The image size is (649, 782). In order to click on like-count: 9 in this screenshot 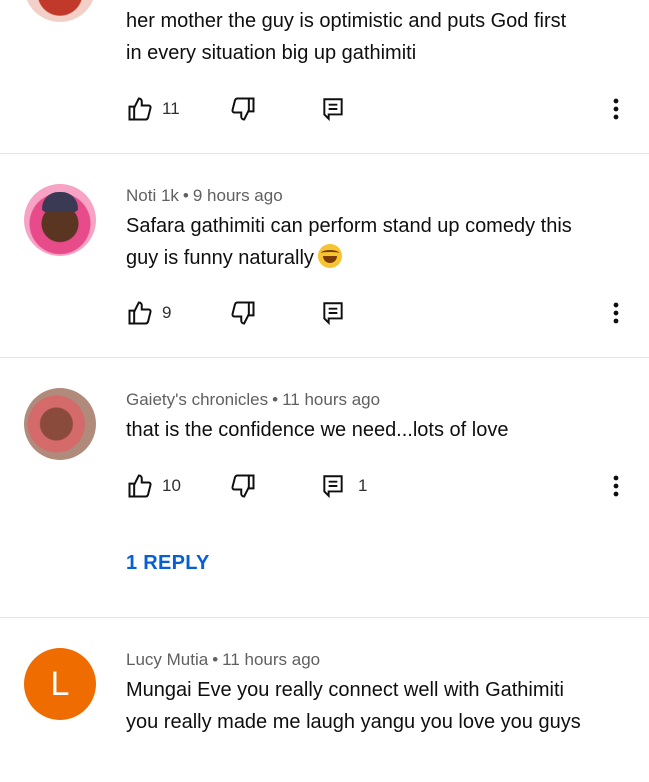, I will do `click(167, 312)`.